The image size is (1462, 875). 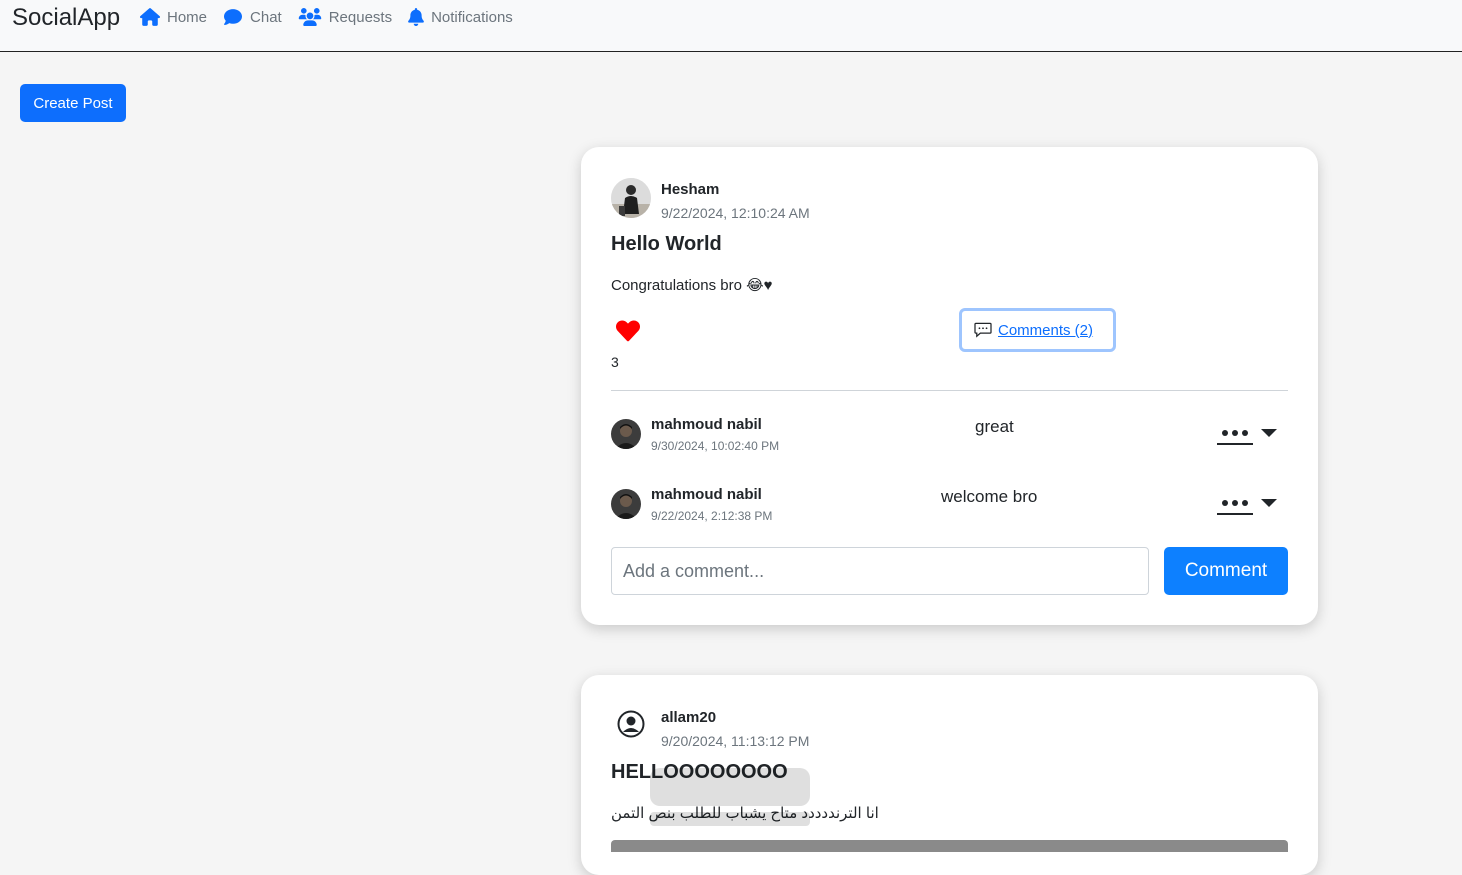 What do you see at coordinates (1046, 330) in the screenshot?
I see `comments-toggle-label: Comments (2)` at bounding box center [1046, 330].